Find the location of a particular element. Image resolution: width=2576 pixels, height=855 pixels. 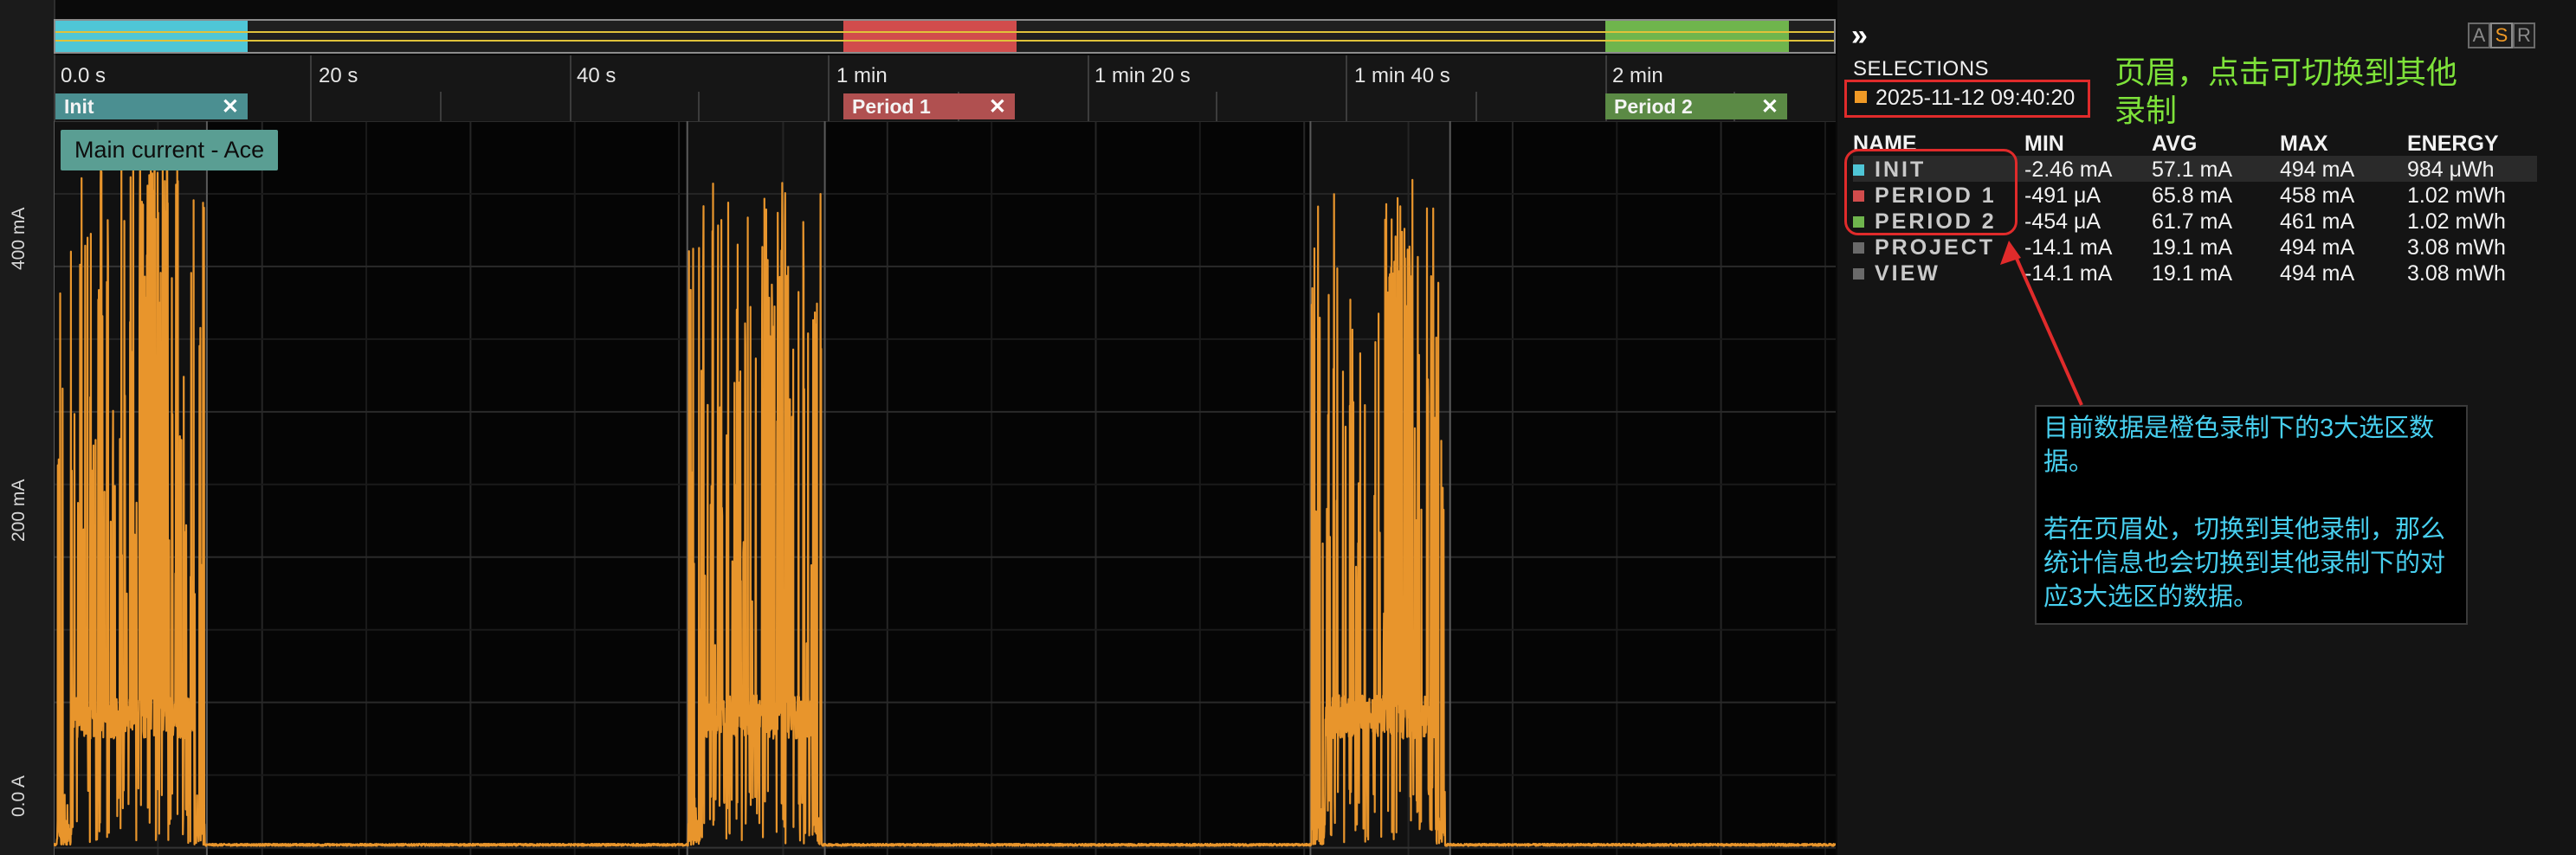

mode-button-s: S is located at coordinates (2501, 35).